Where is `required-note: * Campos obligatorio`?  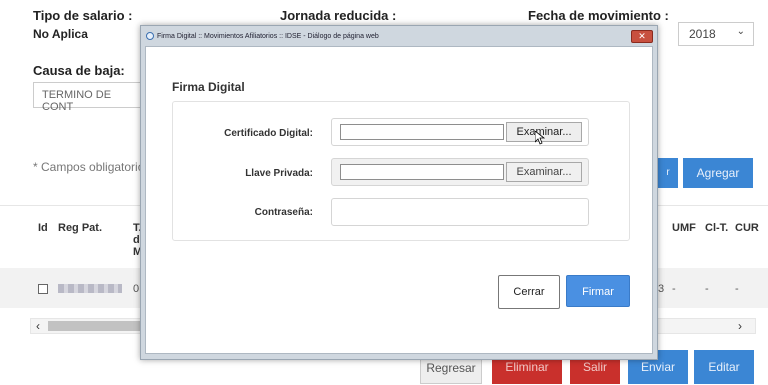
required-note: * Campos obligatorio is located at coordinates (89, 167).